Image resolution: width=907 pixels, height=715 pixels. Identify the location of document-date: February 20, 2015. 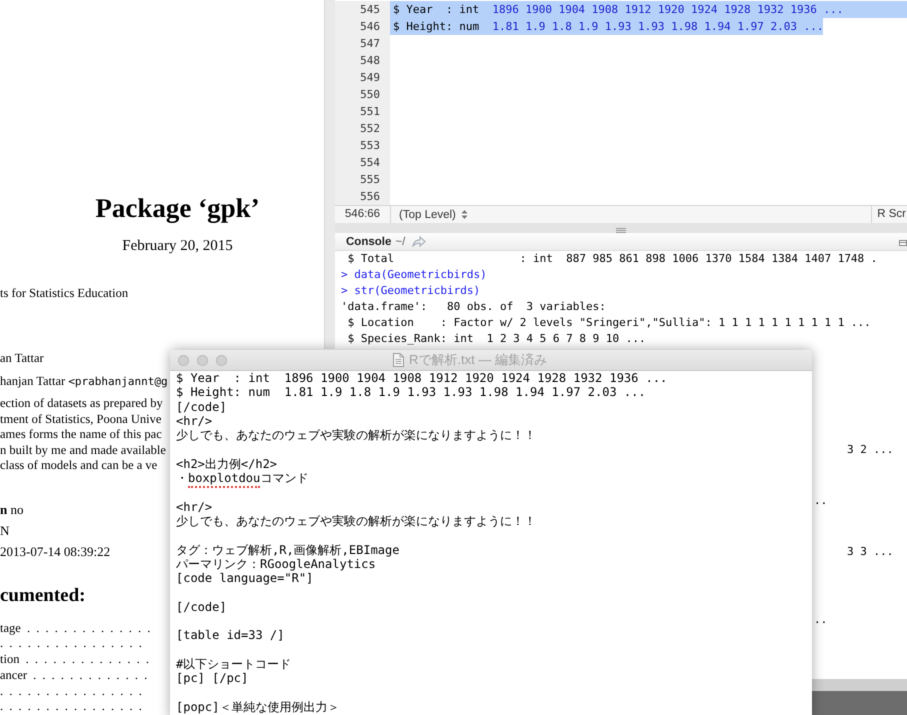
(177, 246).